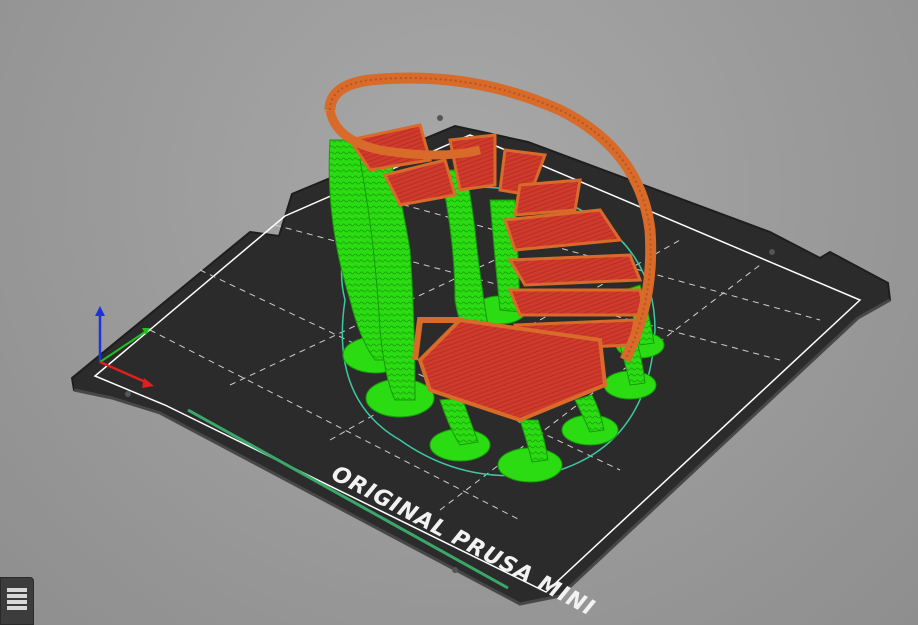 This screenshot has height=625, width=918. I want to click on layers-icon, so click(17, 599).